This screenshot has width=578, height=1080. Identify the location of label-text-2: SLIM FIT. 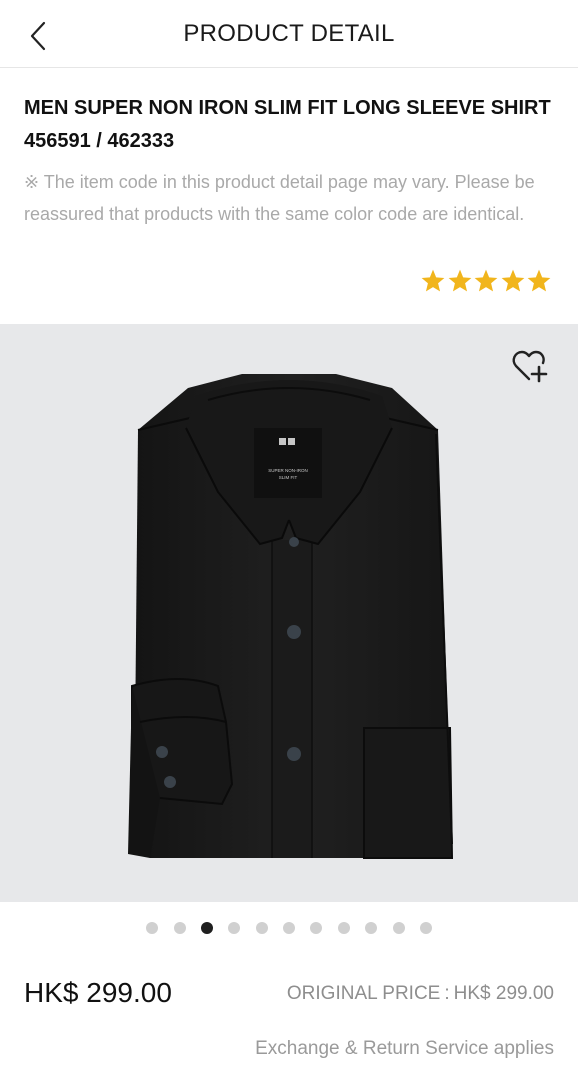
(288, 477).